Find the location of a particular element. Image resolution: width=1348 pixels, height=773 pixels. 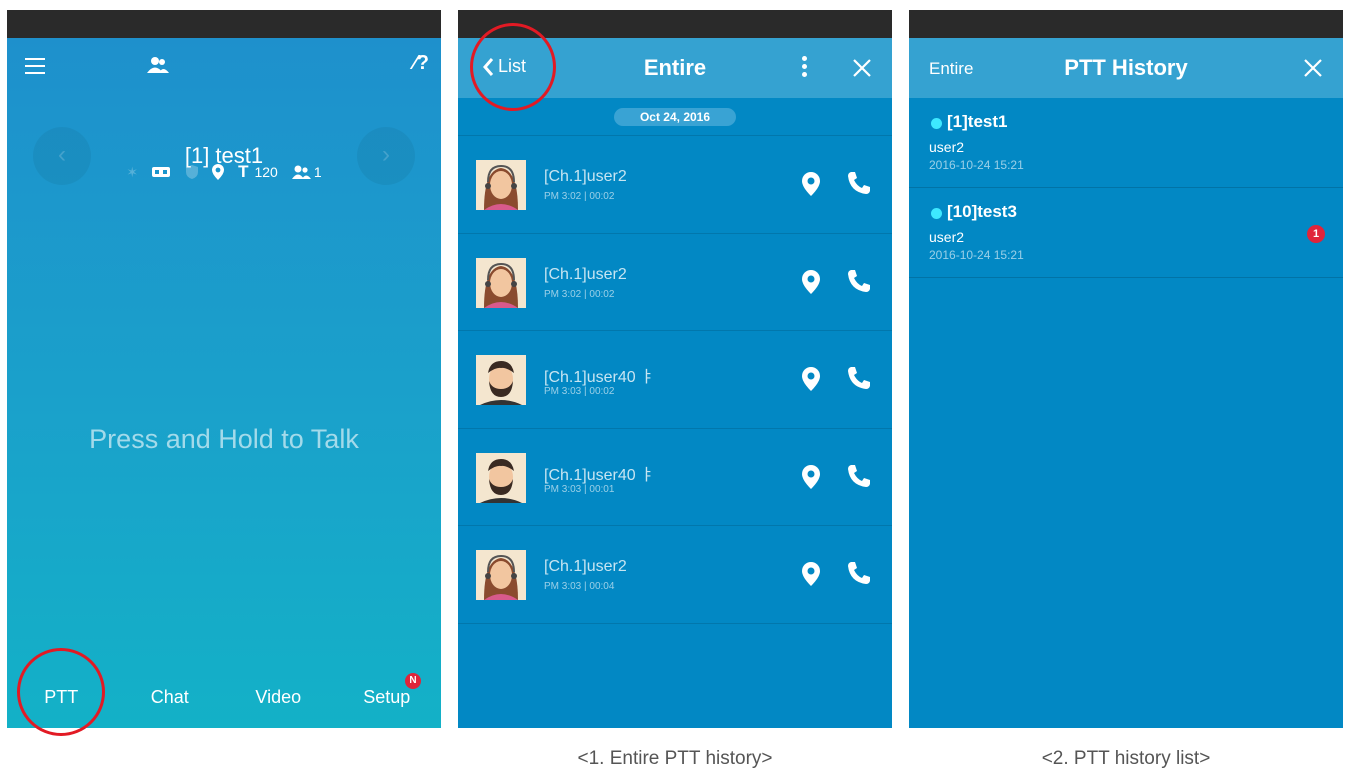

caption-history-list: <2. PTT history list> is located at coordinates (1126, 758).